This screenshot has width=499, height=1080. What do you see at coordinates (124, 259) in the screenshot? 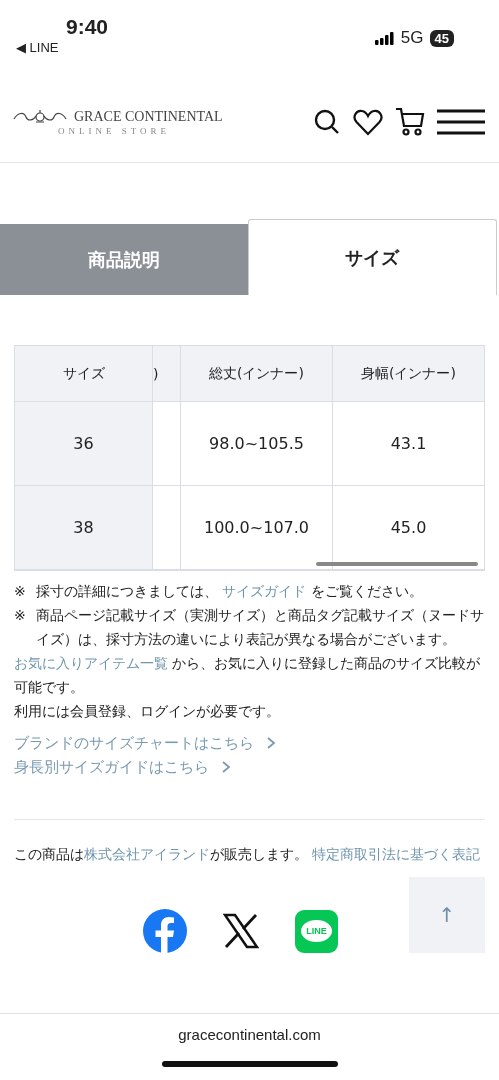
I see `tab: 商品説明` at bounding box center [124, 259].